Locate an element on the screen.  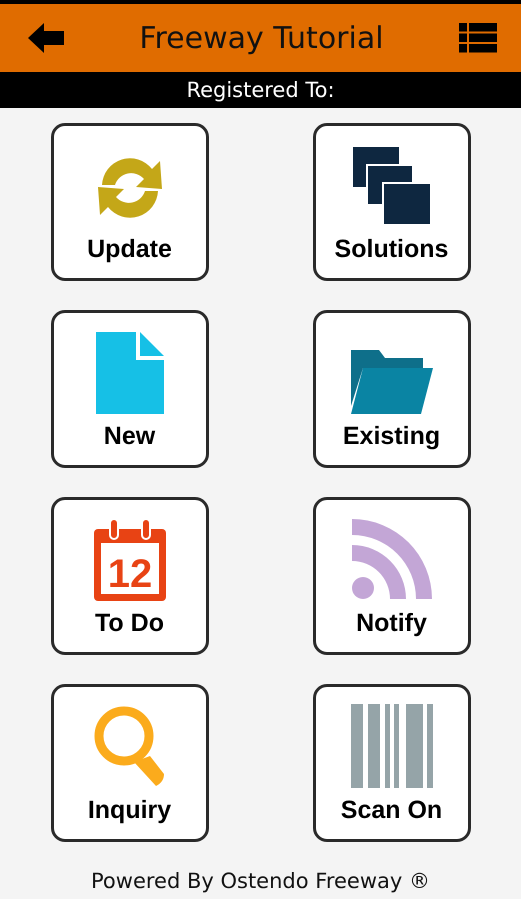
registration-label: Registered To: is located at coordinates (260, 90).